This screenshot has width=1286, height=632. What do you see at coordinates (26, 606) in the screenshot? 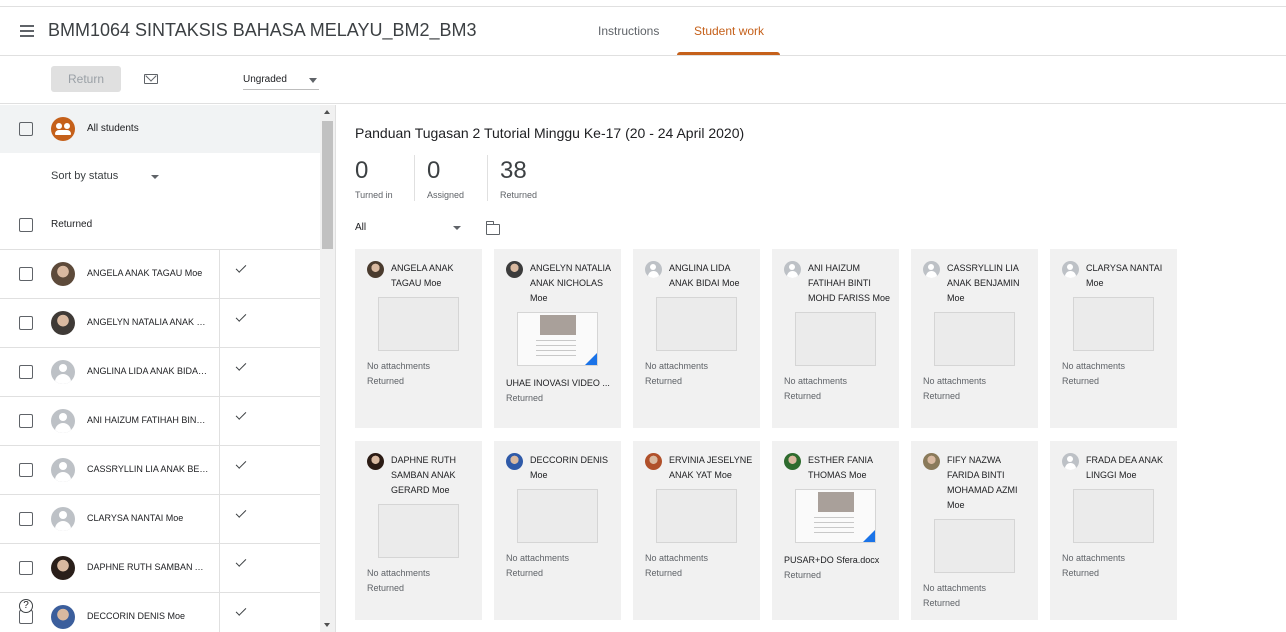
I see `help-icon: ?` at bounding box center [26, 606].